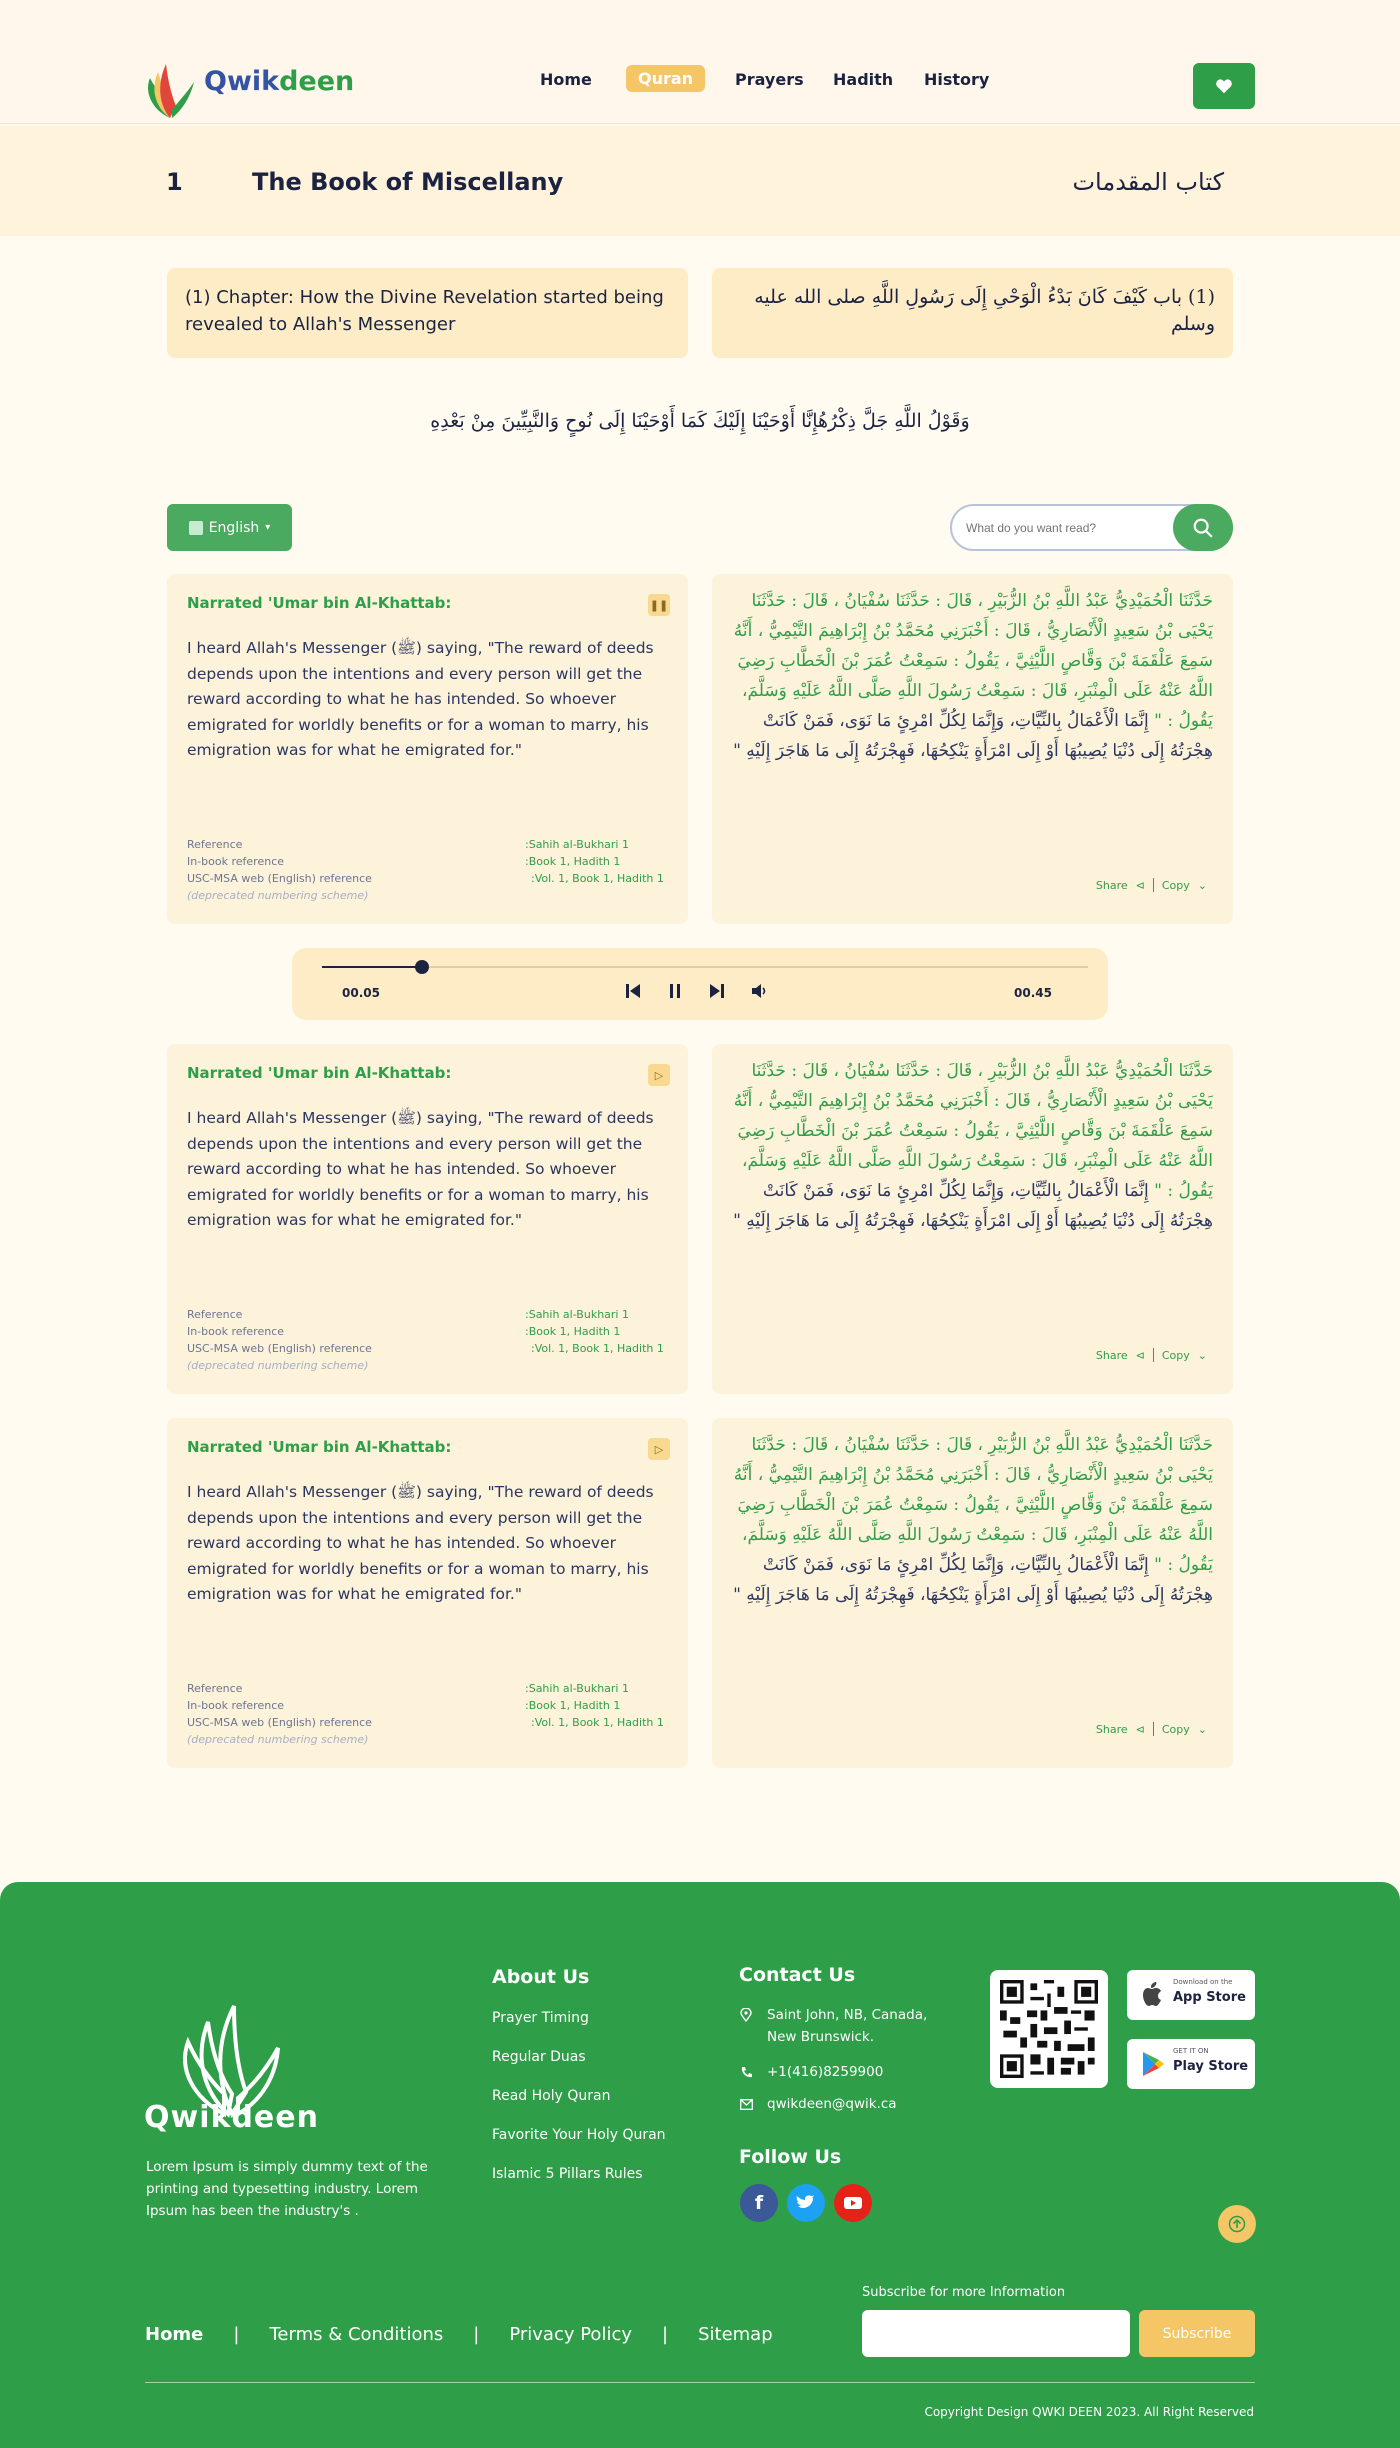  Describe the element at coordinates (1191, 1995) in the screenshot. I see `app-store-button: Download on the App Store` at that location.